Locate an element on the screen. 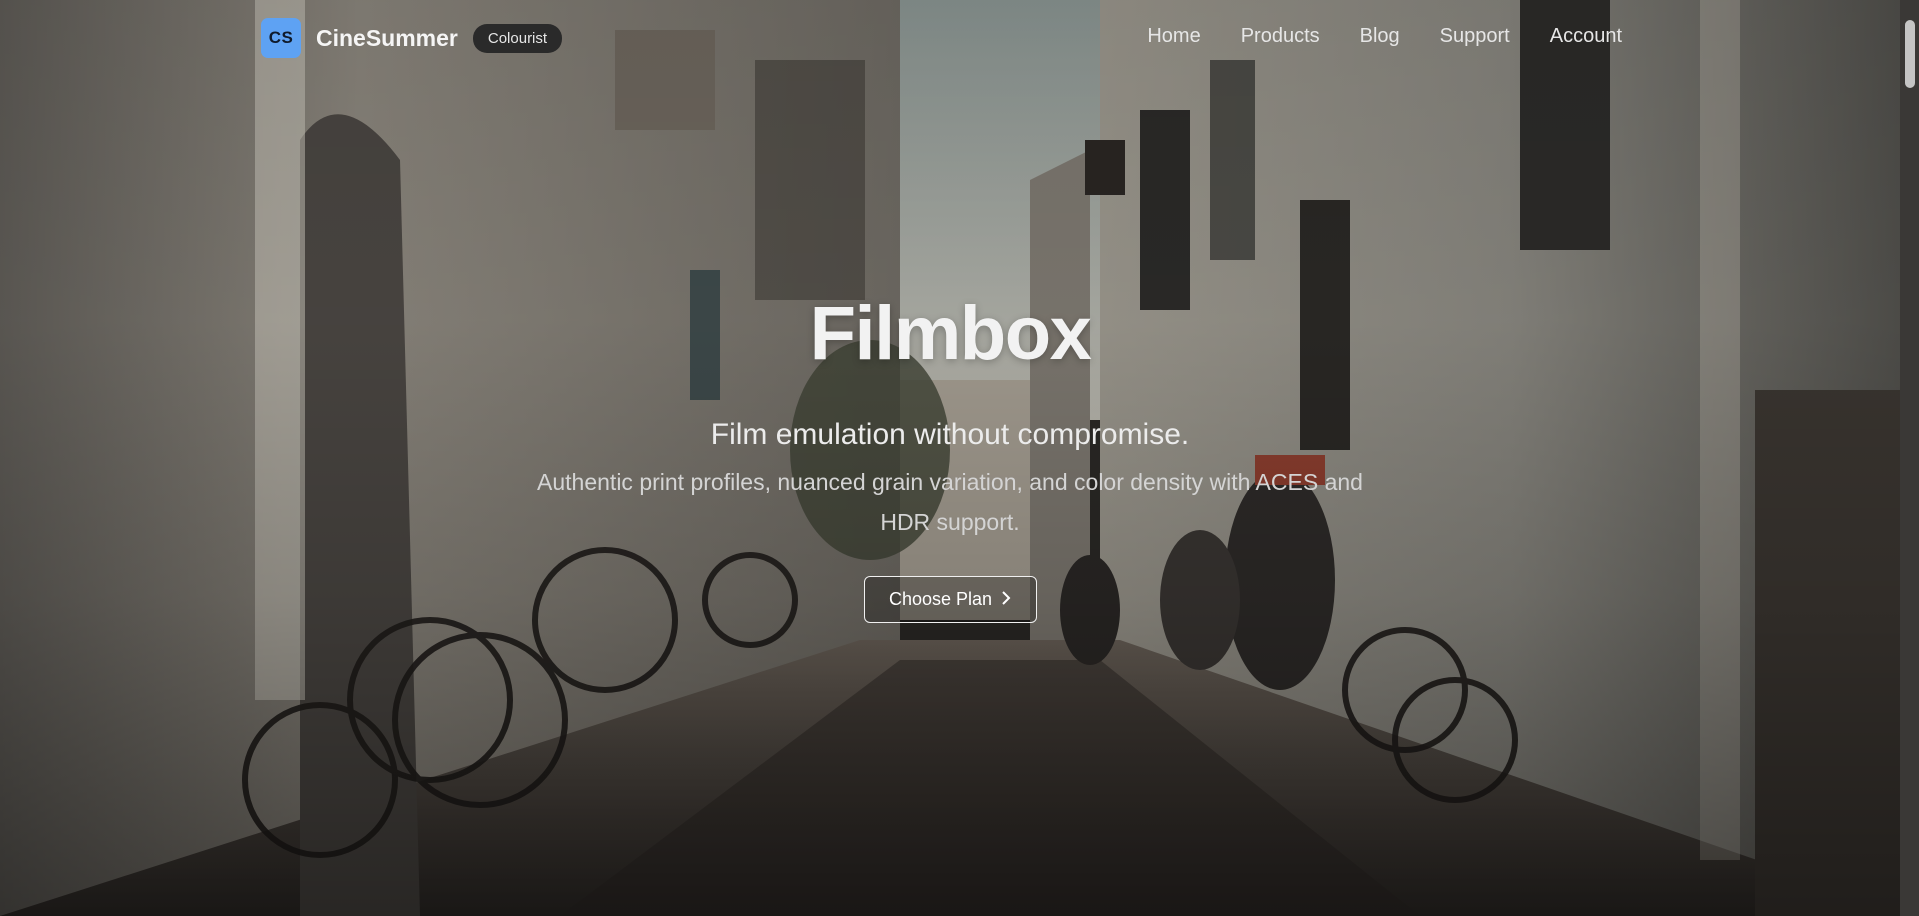 This screenshot has height=916, width=1919. hero-title: Filmbox is located at coordinates (950, 333).